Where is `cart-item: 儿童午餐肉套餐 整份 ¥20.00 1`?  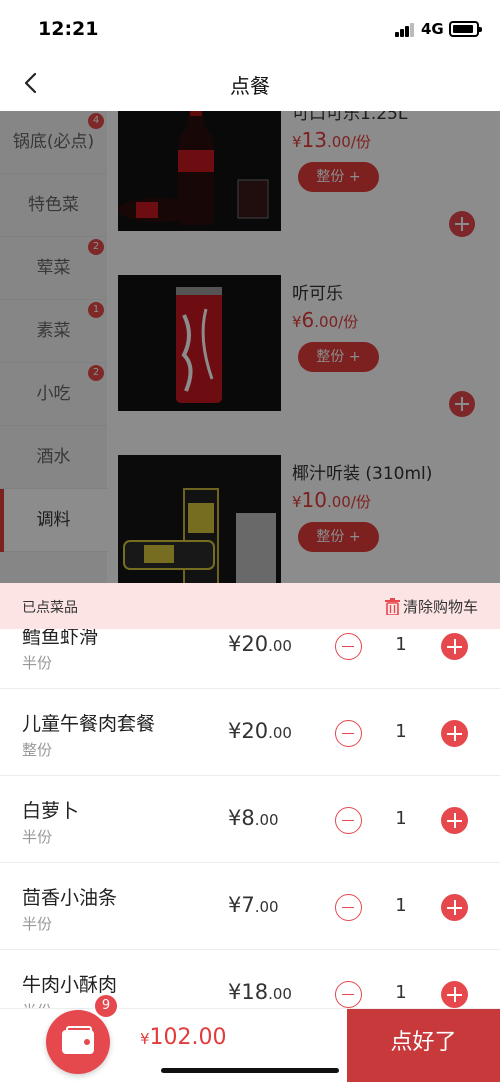 cart-item: 儿童午餐肉套餐 整份 ¥20.00 1 is located at coordinates (250, 732).